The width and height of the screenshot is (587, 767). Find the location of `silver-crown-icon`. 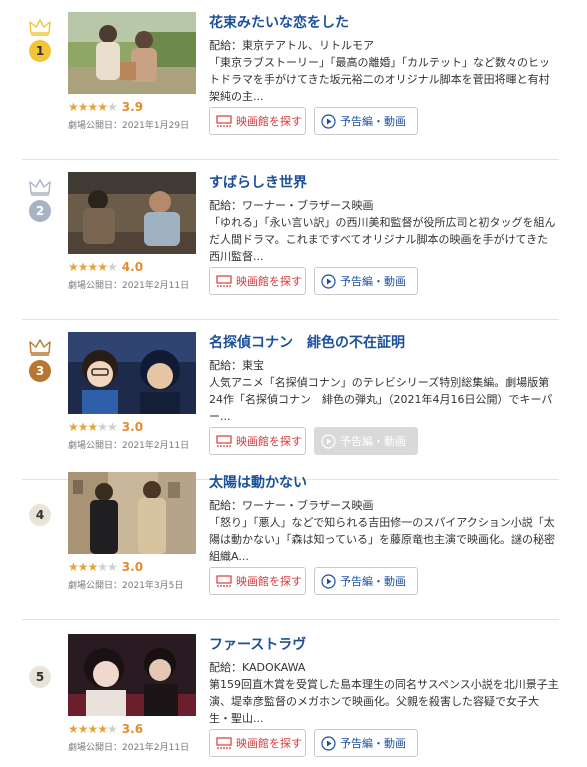

silver-crown-icon is located at coordinates (40, 187).